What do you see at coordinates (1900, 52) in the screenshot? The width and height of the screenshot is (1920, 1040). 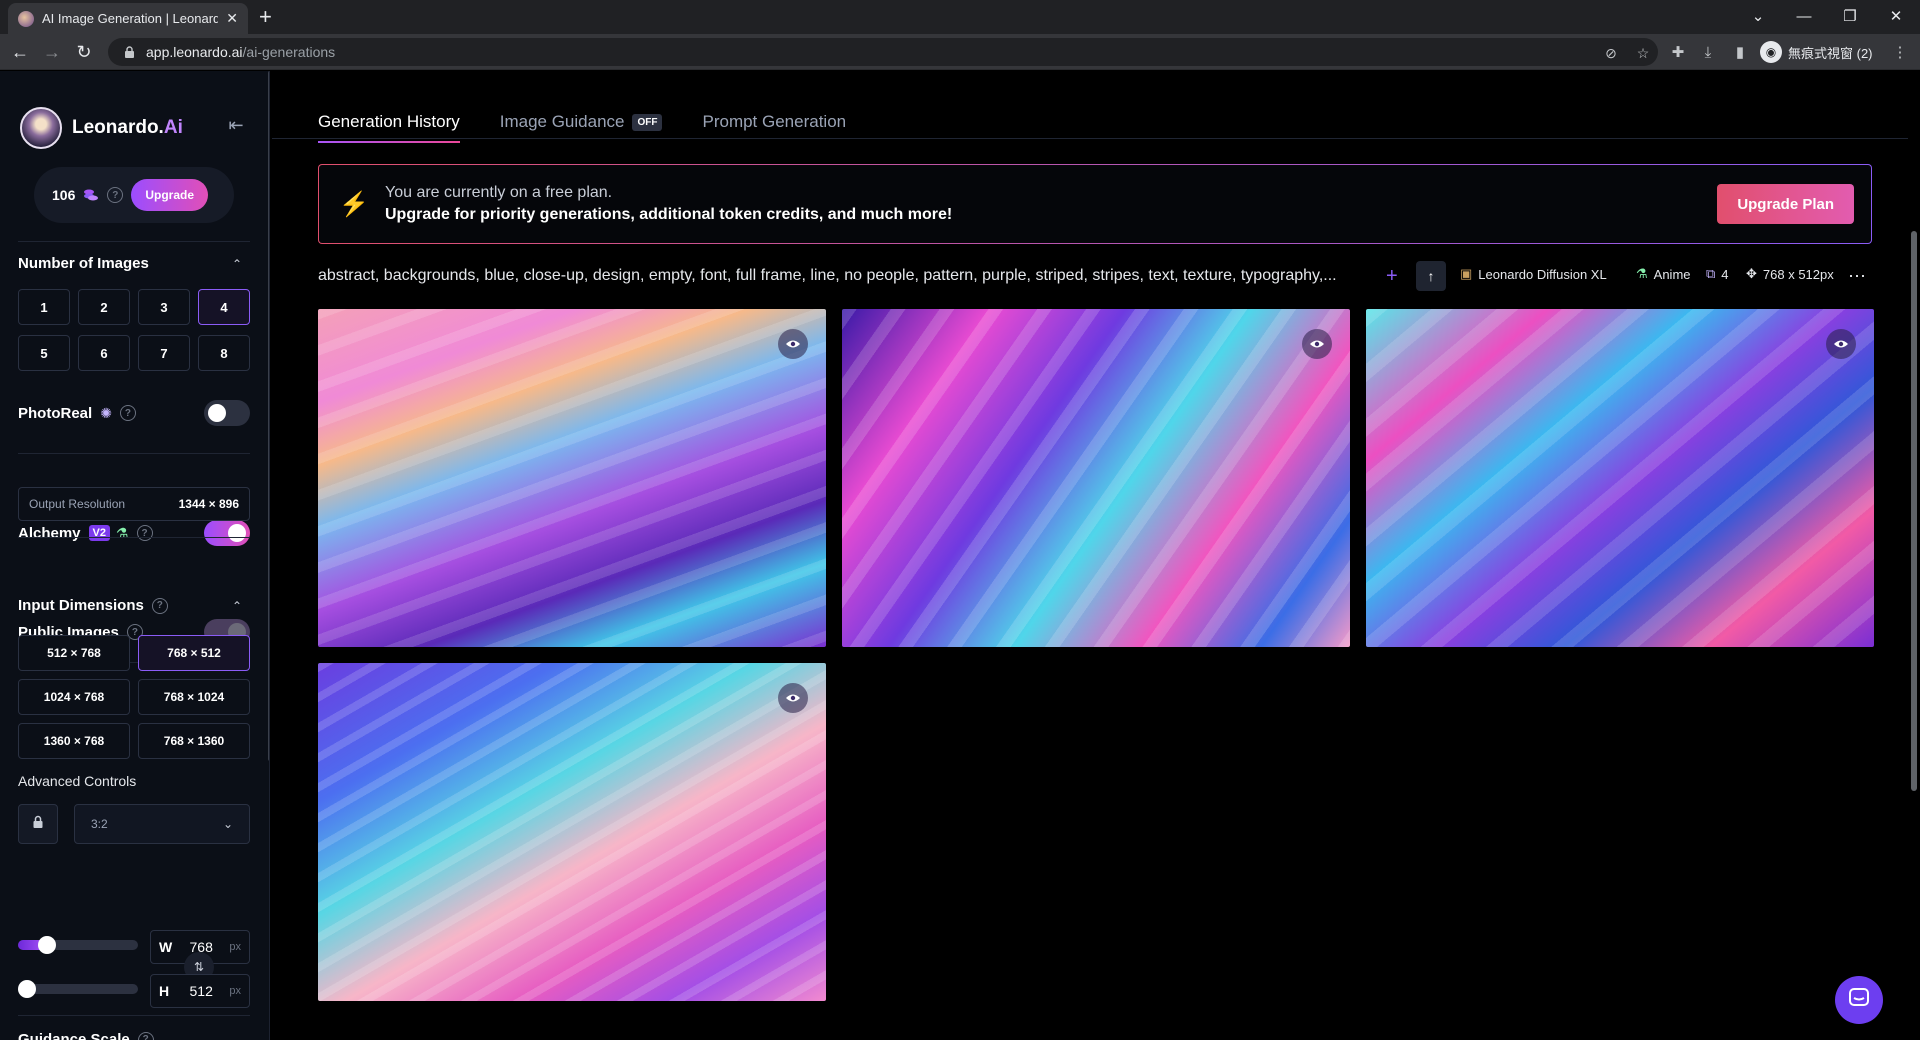 I see `browser-menu-icon: ⋮` at bounding box center [1900, 52].